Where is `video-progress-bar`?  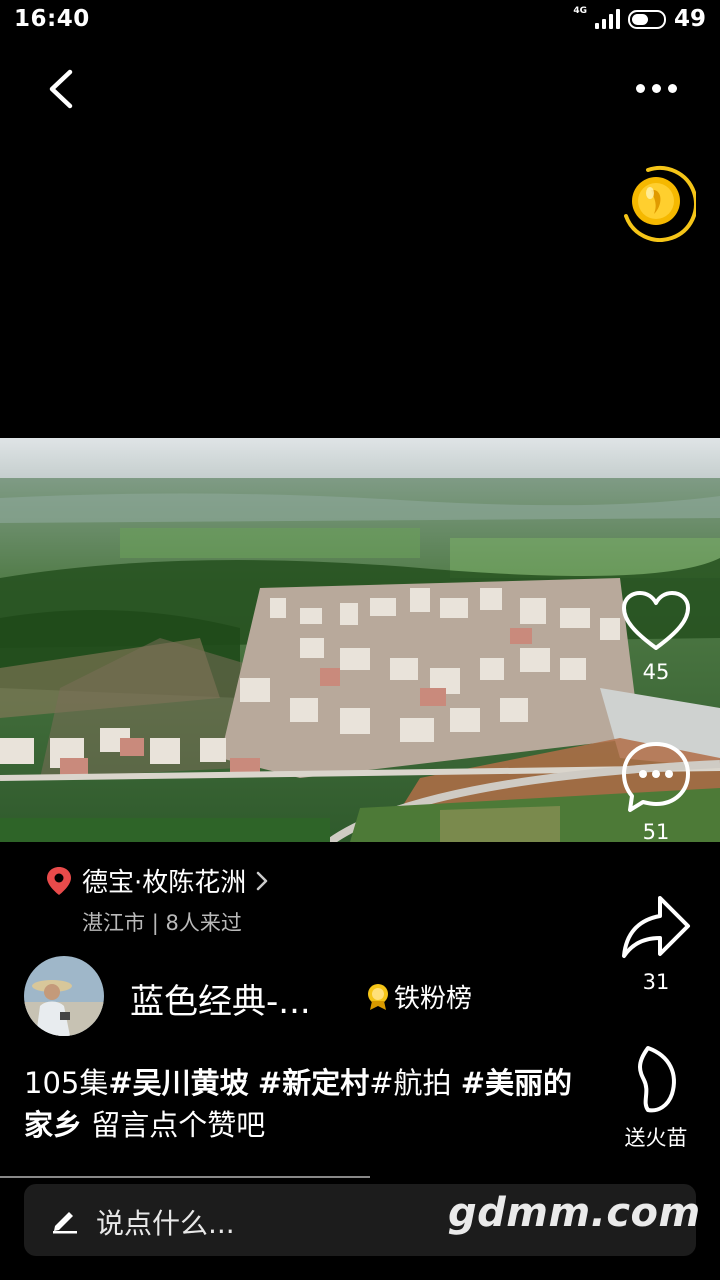 video-progress-bar is located at coordinates (185, 1177).